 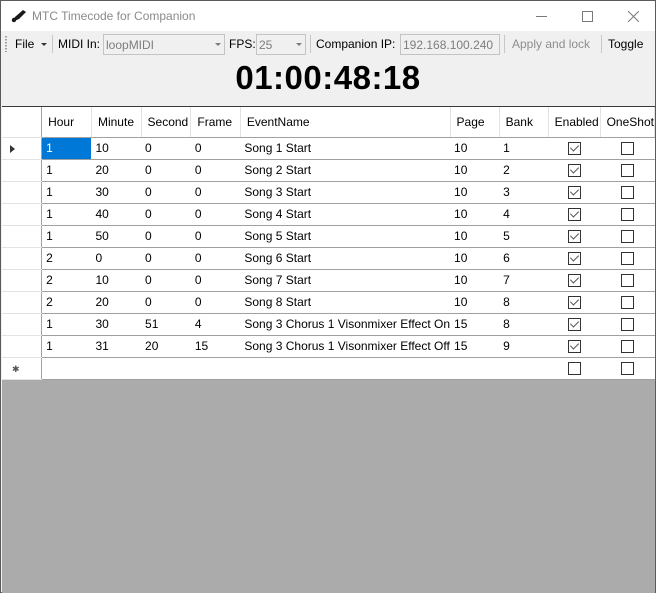 What do you see at coordinates (345, 280) in the screenshot?
I see `cell-event: Song 7 Start` at bounding box center [345, 280].